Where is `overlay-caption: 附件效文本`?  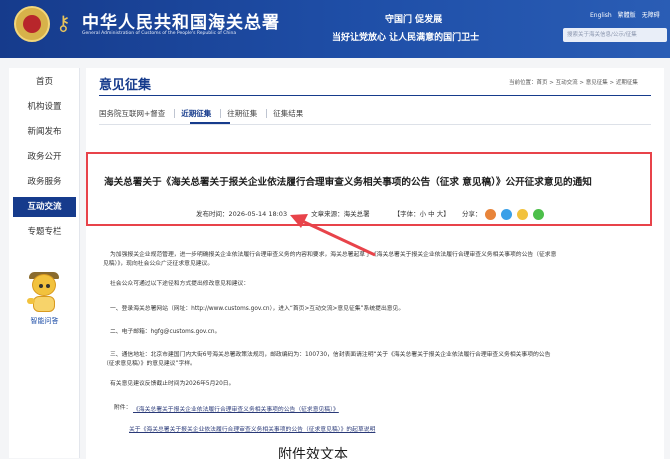
overlay-caption: 附件效文本 is located at coordinates (313, 453).